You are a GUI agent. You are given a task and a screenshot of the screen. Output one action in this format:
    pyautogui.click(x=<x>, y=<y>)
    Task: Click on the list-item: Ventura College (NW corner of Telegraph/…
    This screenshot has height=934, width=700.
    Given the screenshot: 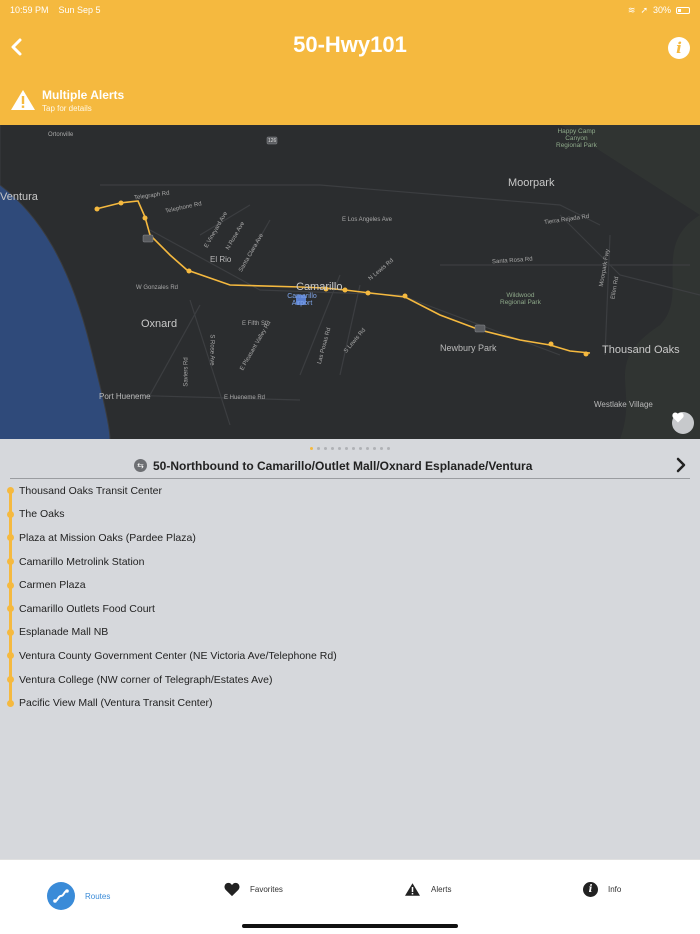 What is the action you would take?
    pyautogui.click(x=350, y=680)
    